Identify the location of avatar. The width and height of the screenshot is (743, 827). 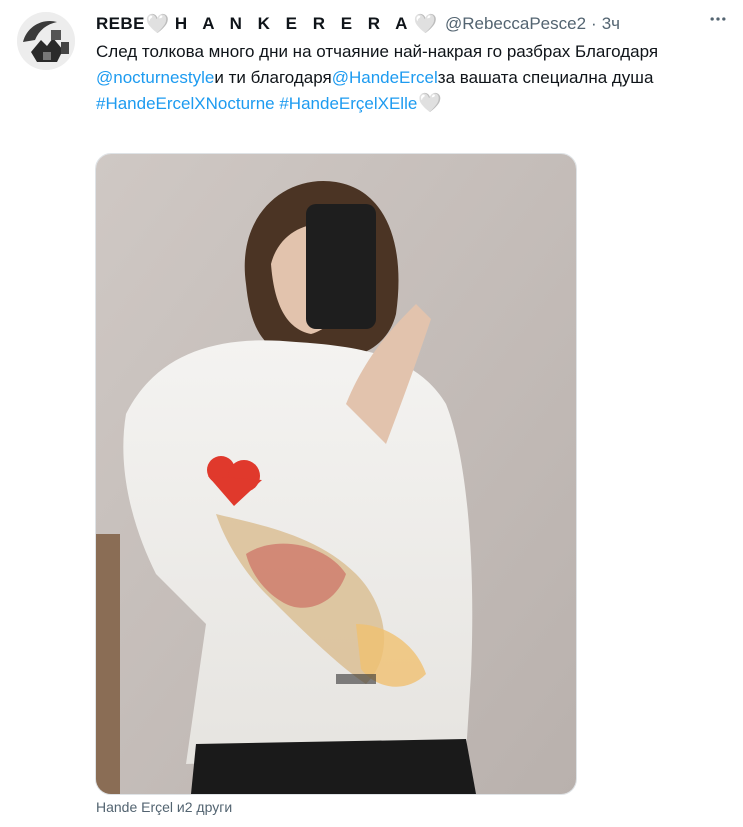
(46, 41).